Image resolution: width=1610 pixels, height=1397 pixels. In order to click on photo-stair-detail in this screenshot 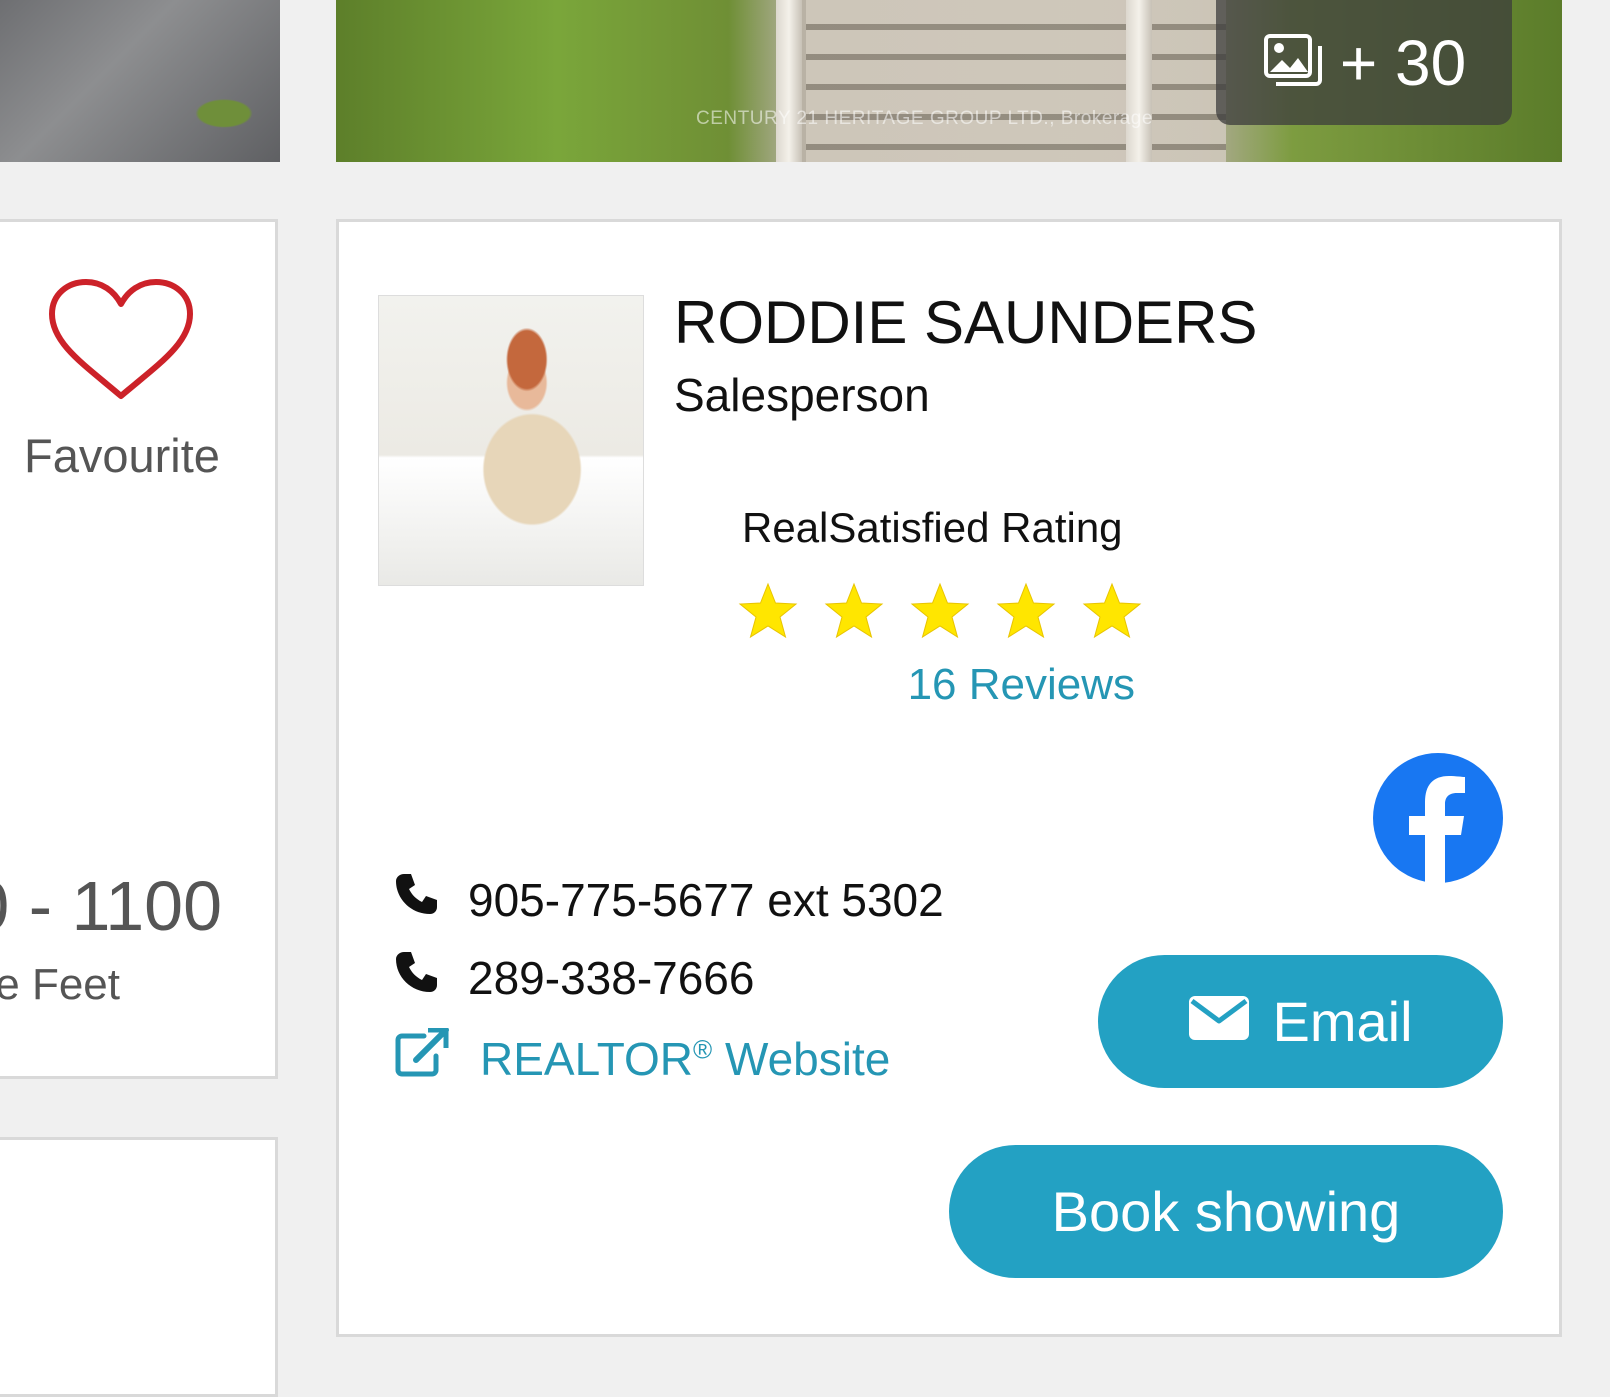, I will do `click(1016, 81)`.